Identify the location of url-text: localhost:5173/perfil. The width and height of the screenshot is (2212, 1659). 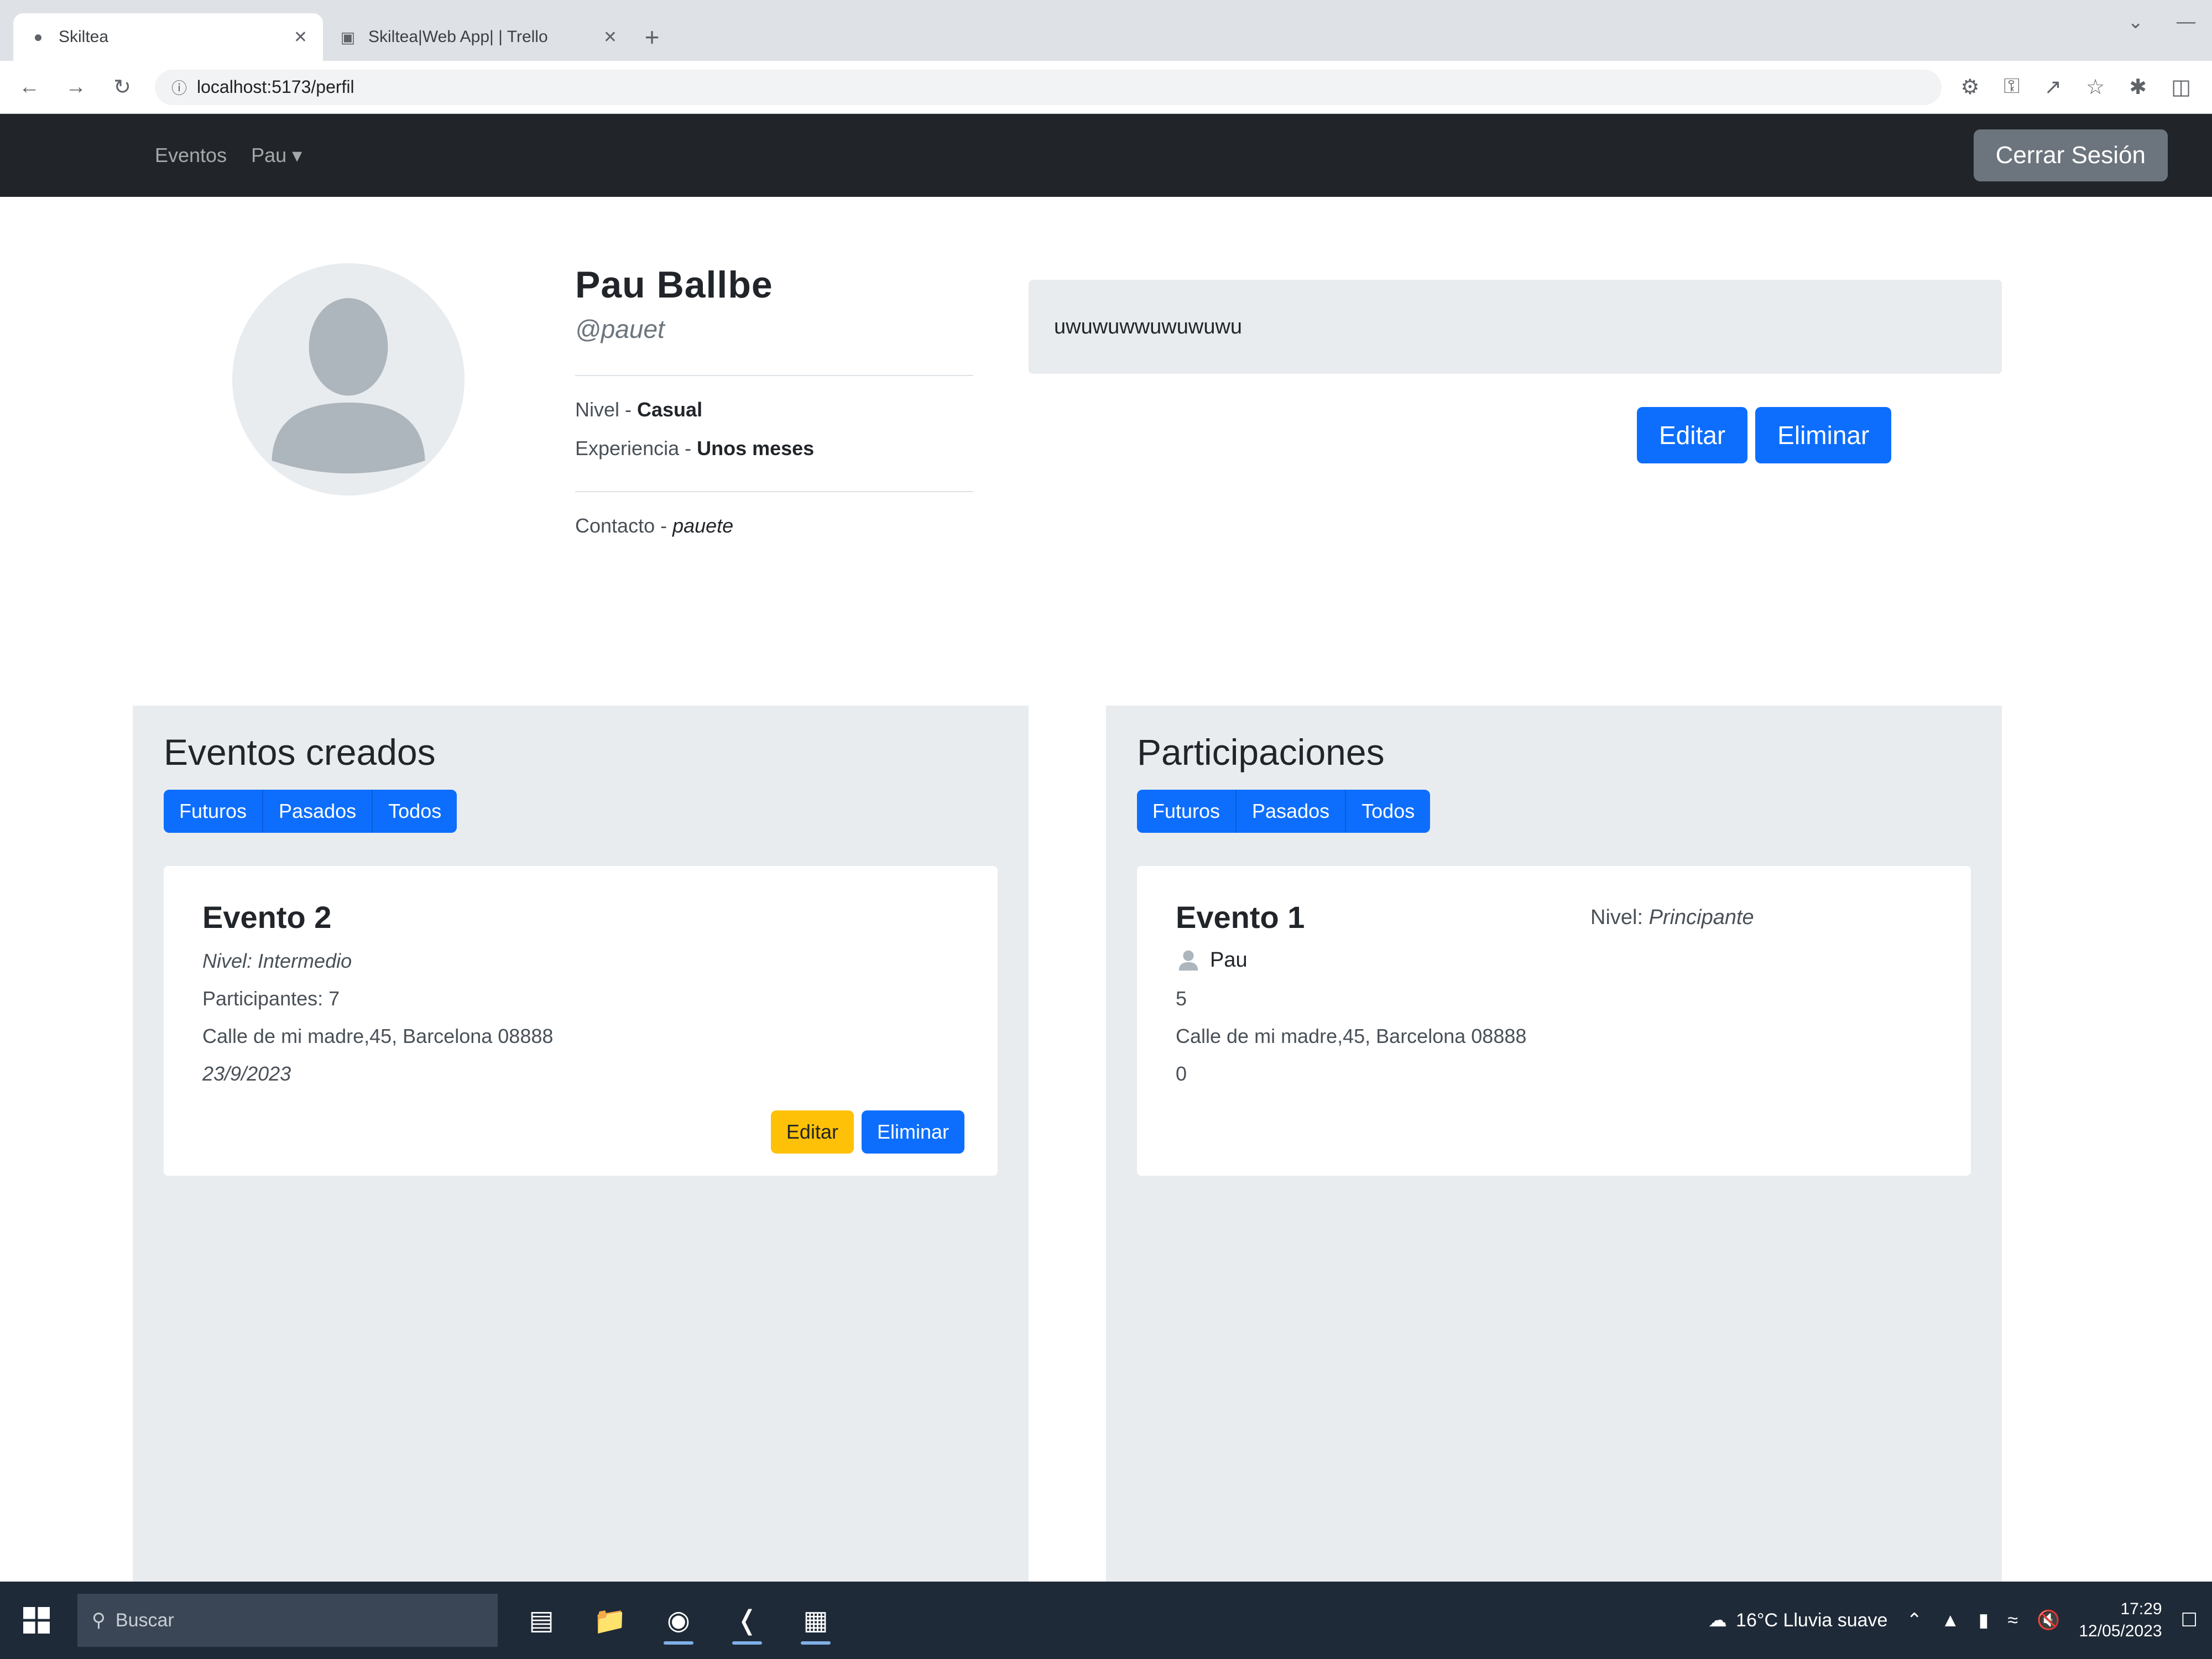
(275, 87).